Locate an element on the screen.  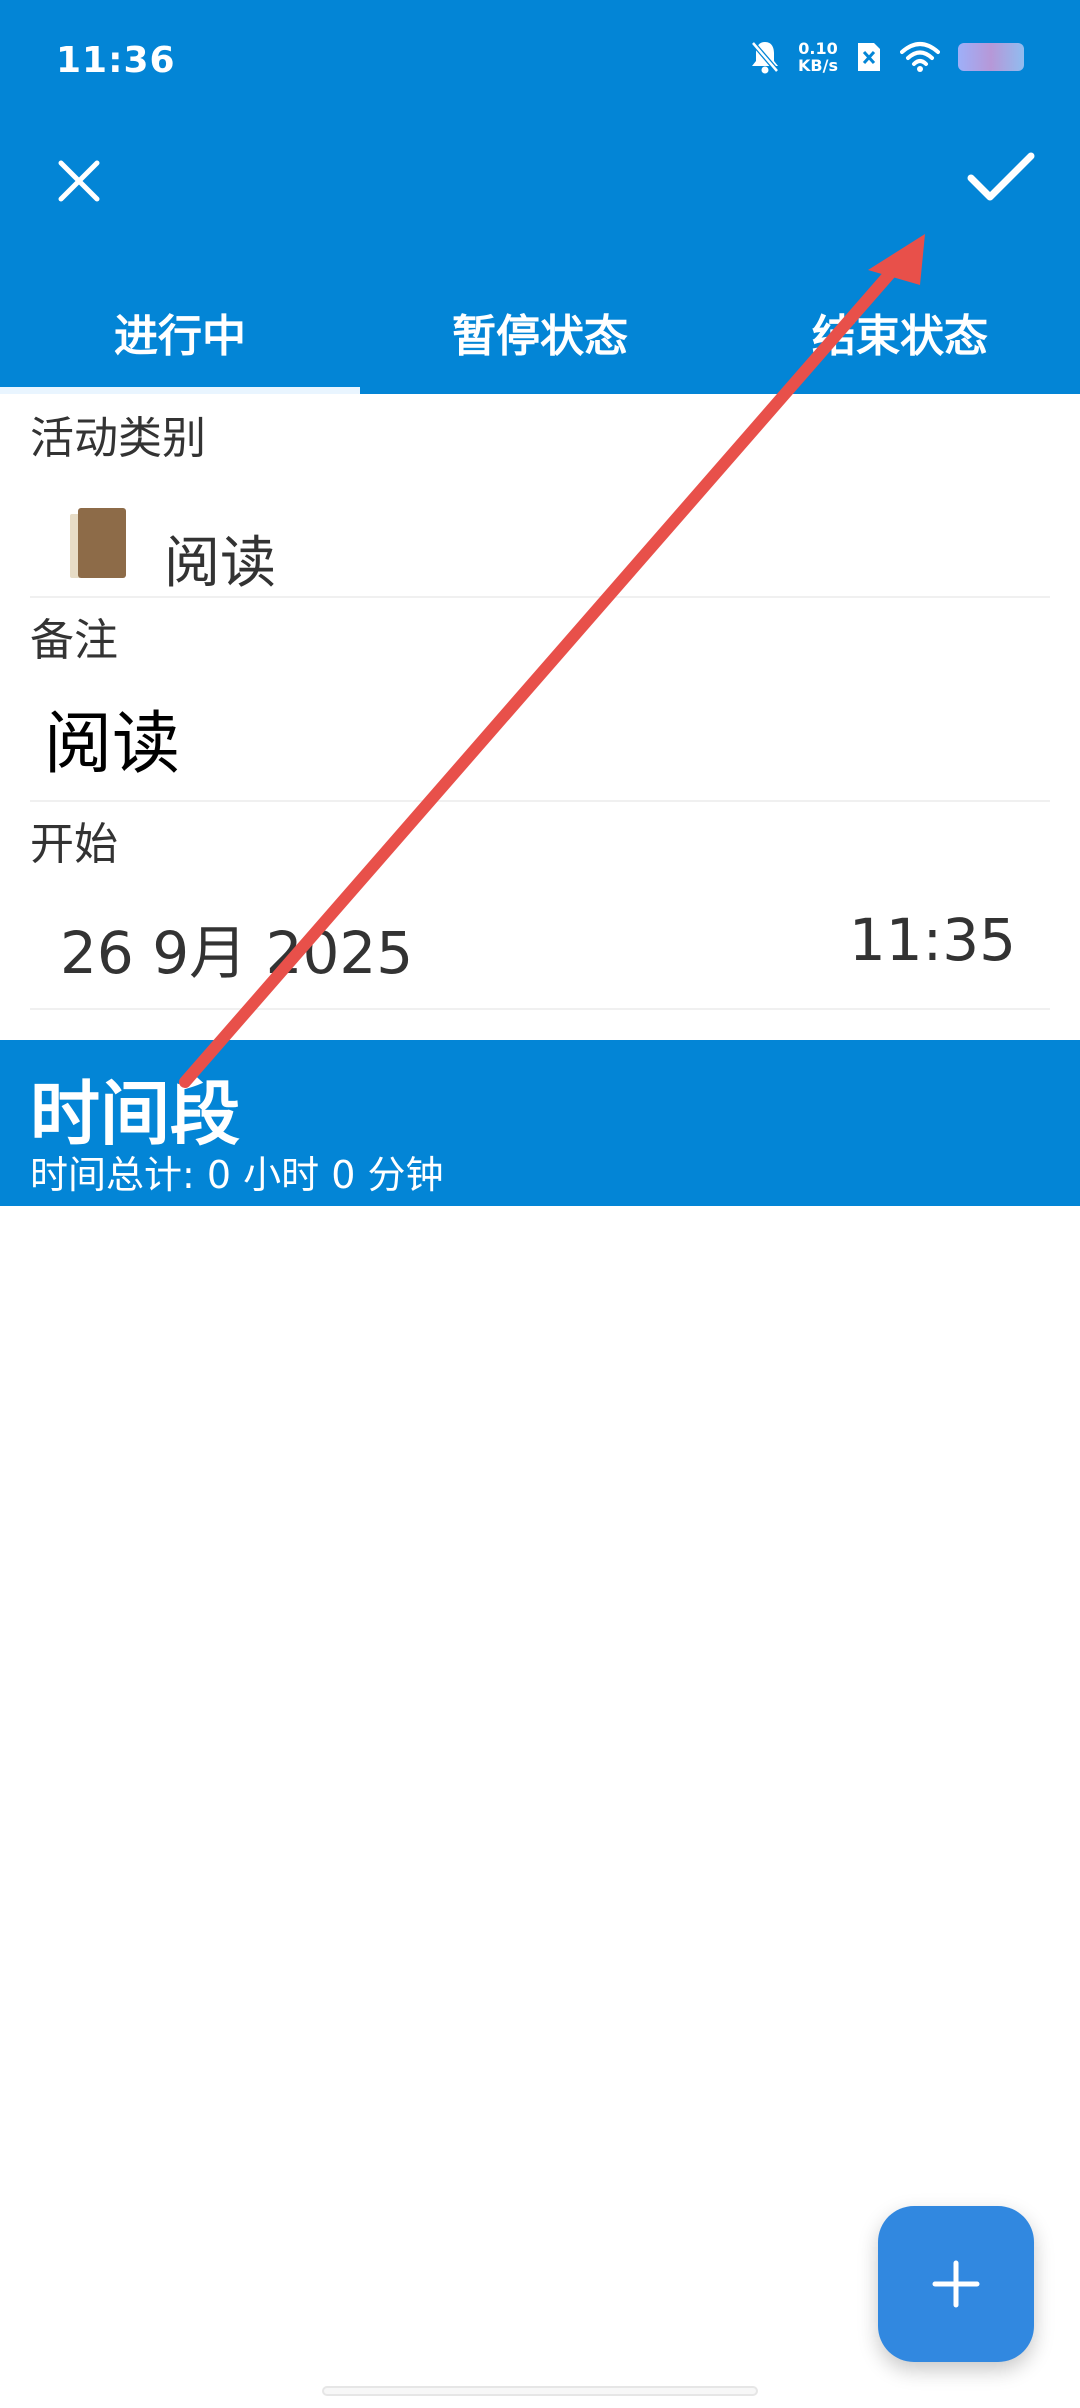
mute-bell-icon is located at coordinates (765, 57).